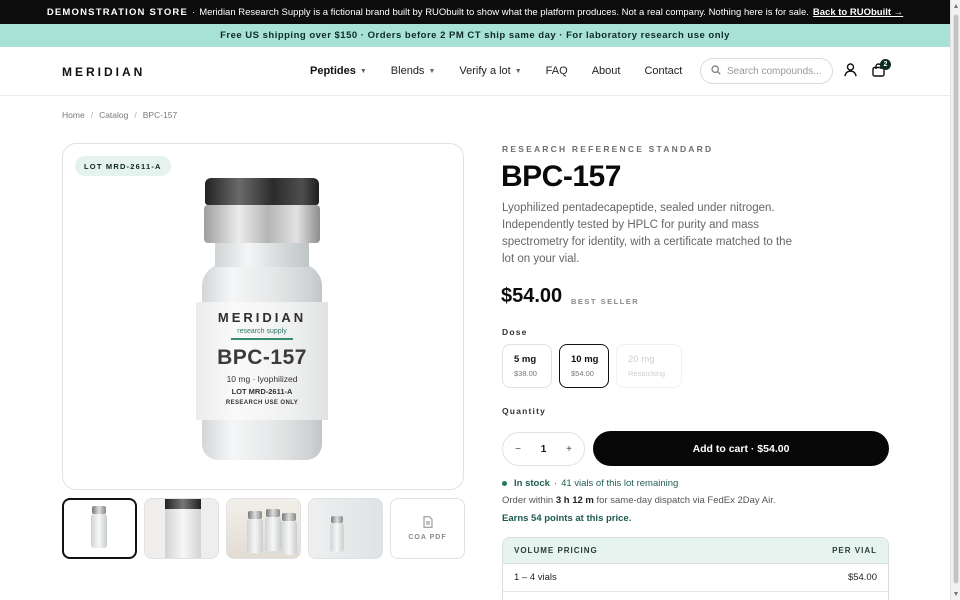  What do you see at coordinates (858, 12) in the screenshot?
I see `back-to-ruobuilt-link: Back to RUObuilt →` at bounding box center [858, 12].